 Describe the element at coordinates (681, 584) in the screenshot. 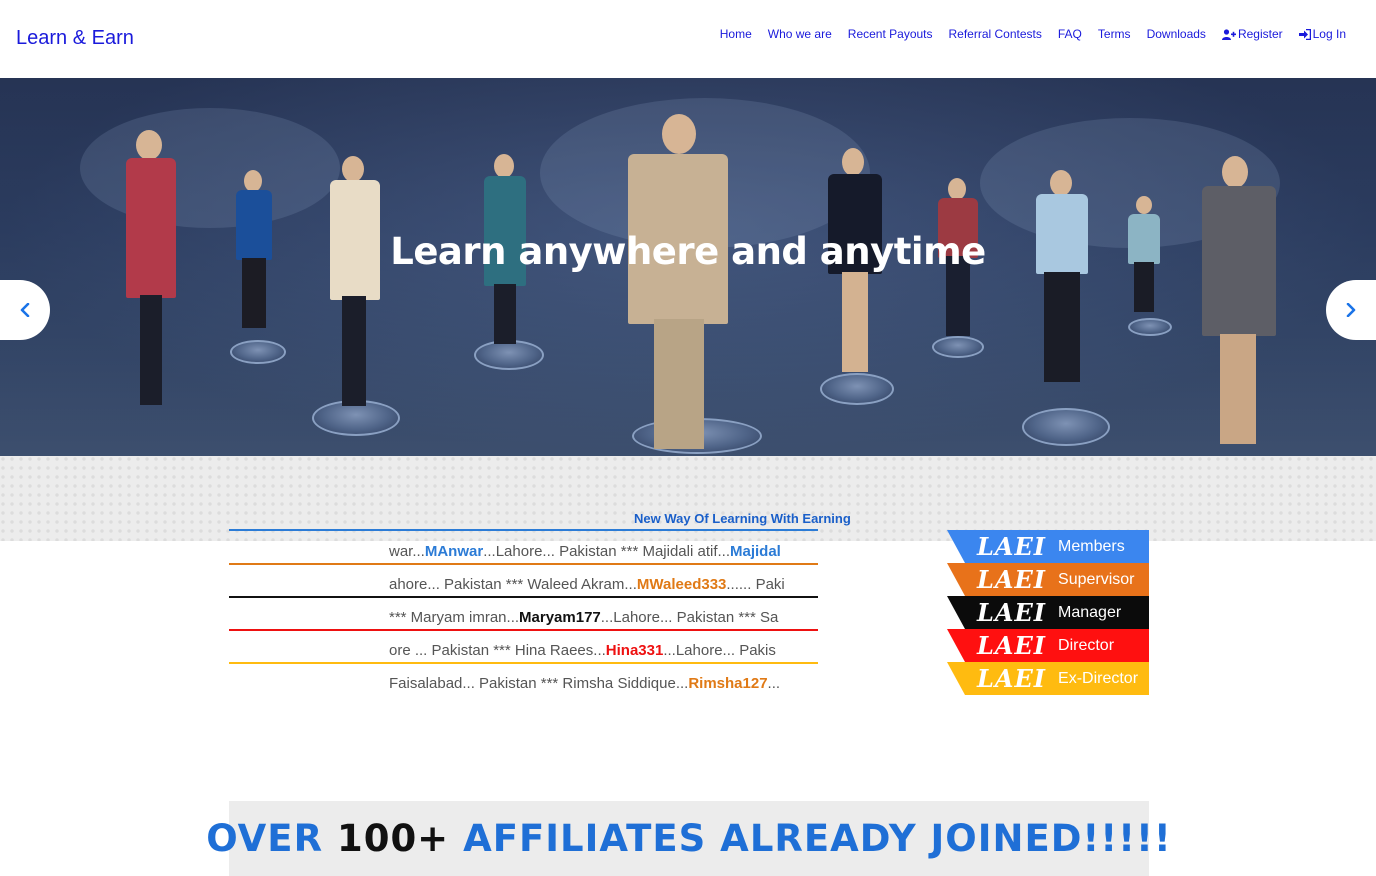

I see `member-username: MWaleed333` at that location.